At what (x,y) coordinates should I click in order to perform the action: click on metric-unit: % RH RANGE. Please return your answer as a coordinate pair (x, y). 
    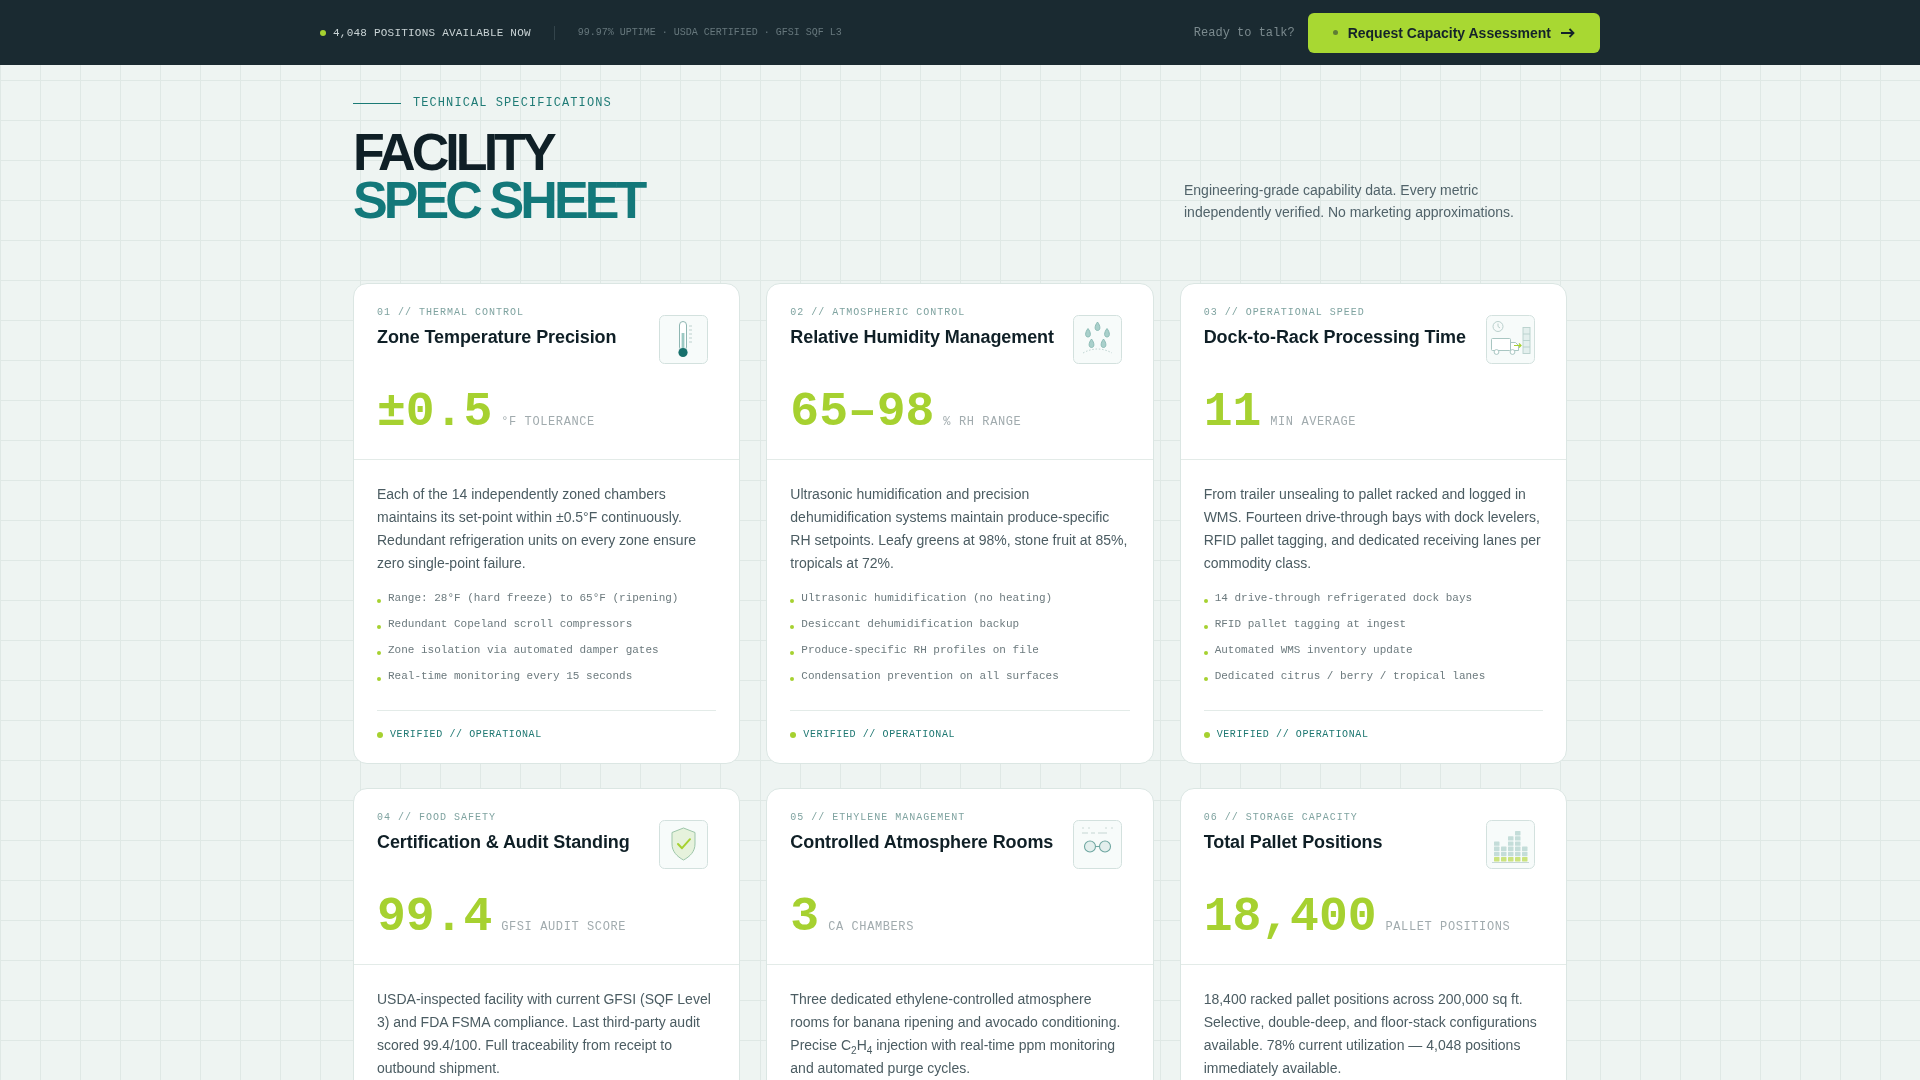
    Looking at the image, I should click on (982, 422).